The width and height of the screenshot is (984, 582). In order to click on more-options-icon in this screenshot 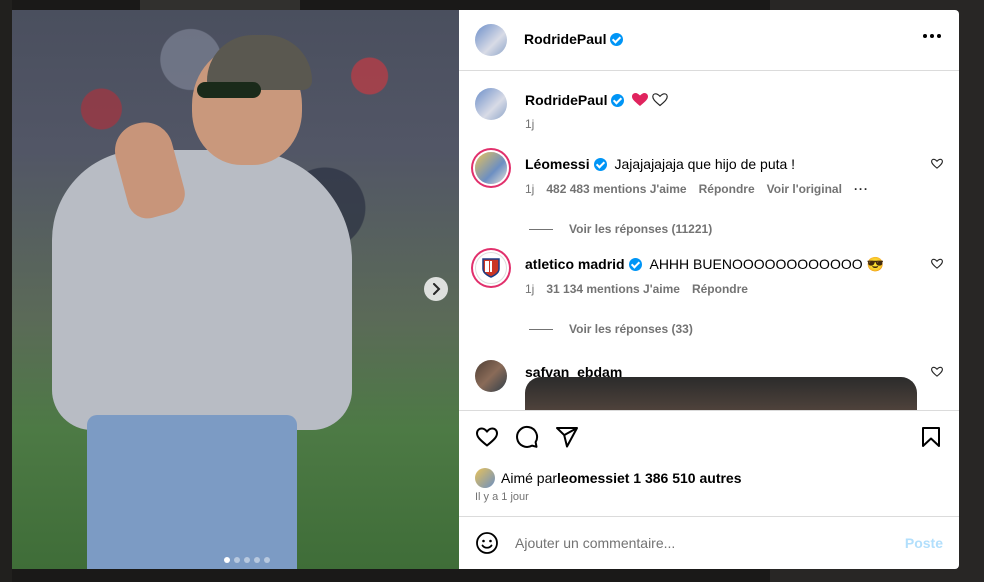, I will do `click(932, 36)`.